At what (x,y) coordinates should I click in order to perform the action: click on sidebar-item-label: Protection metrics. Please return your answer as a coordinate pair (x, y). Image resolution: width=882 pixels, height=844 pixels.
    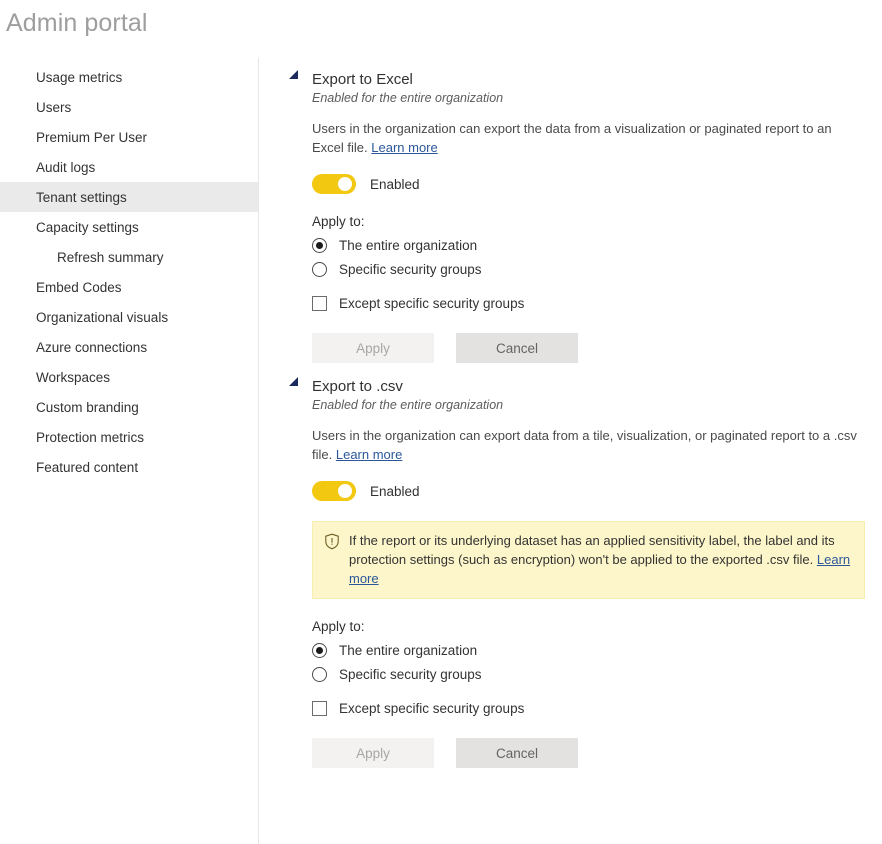
    Looking at the image, I should click on (90, 437).